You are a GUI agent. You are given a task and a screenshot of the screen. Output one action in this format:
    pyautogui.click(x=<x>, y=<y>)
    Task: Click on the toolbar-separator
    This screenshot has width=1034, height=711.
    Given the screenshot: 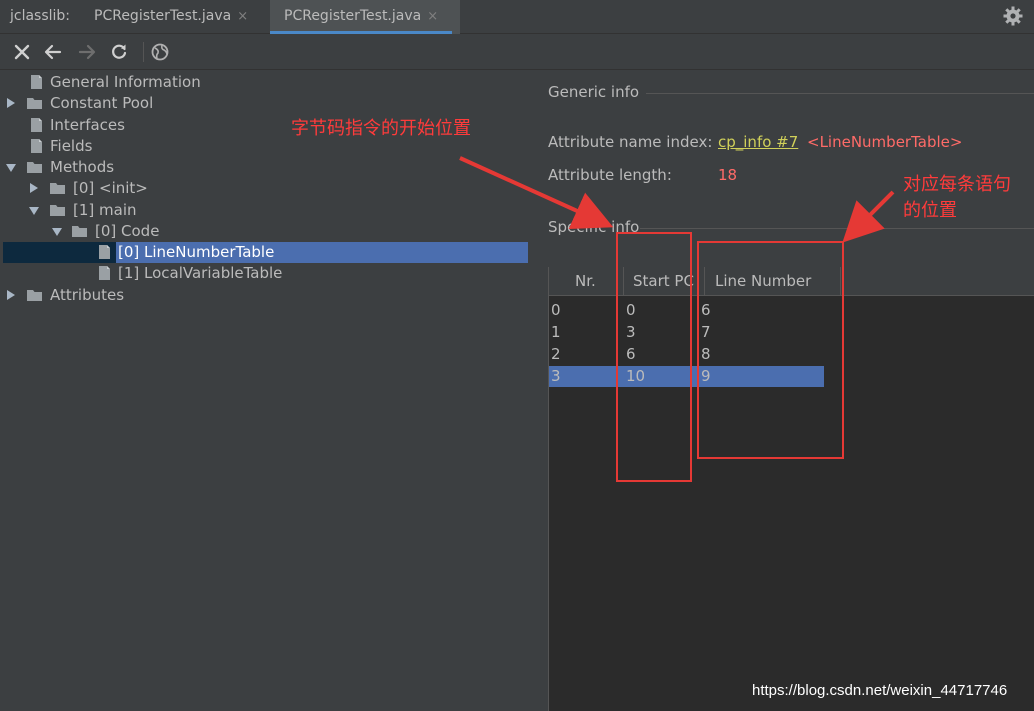 What is the action you would take?
    pyautogui.click(x=143, y=52)
    